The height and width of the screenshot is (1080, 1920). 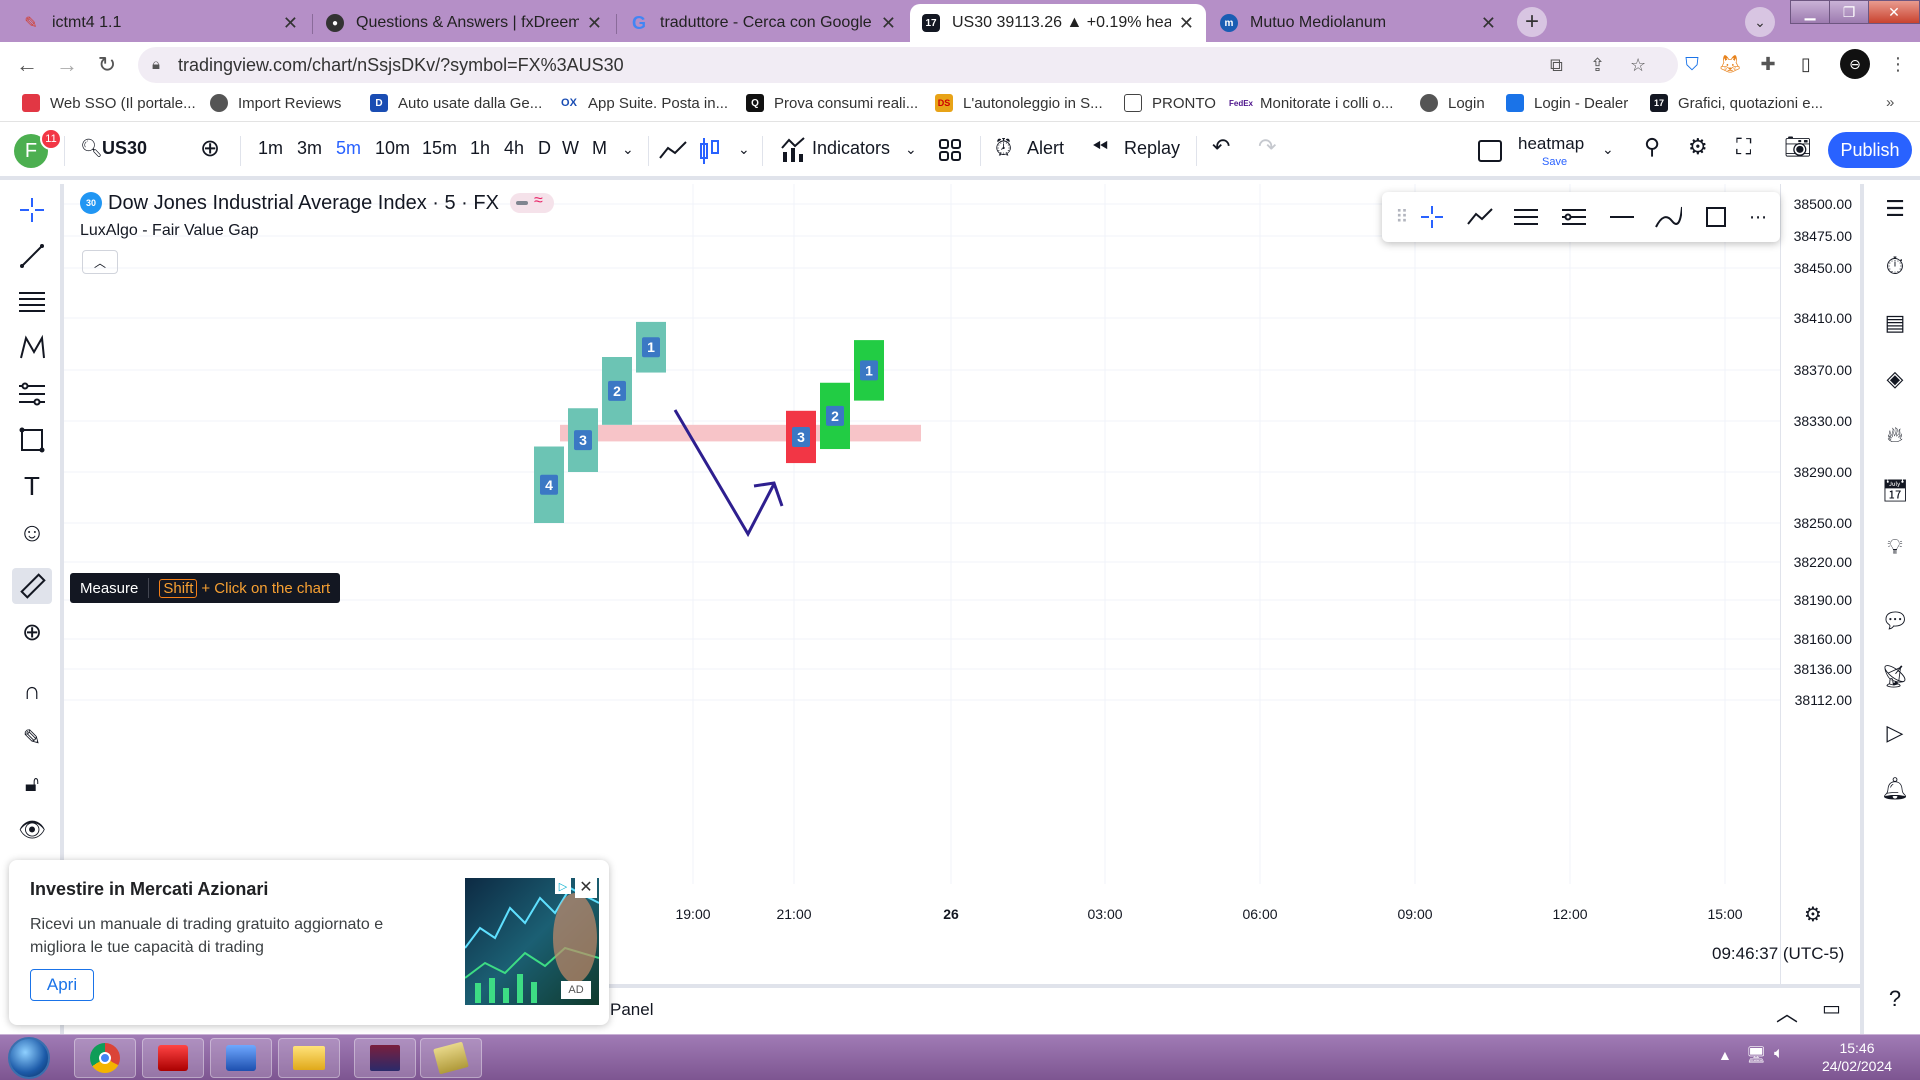 What do you see at coordinates (1756, 1055) in the screenshot?
I see `network-status-icon: 🖥︎` at bounding box center [1756, 1055].